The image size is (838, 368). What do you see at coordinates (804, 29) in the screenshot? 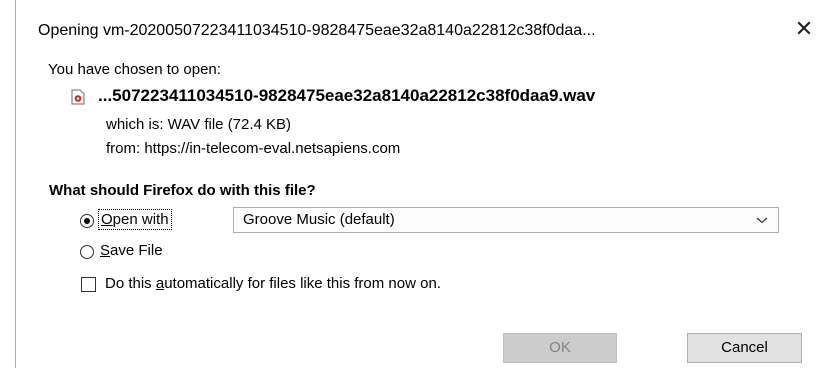
I see `close-icon: ✕` at bounding box center [804, 29].